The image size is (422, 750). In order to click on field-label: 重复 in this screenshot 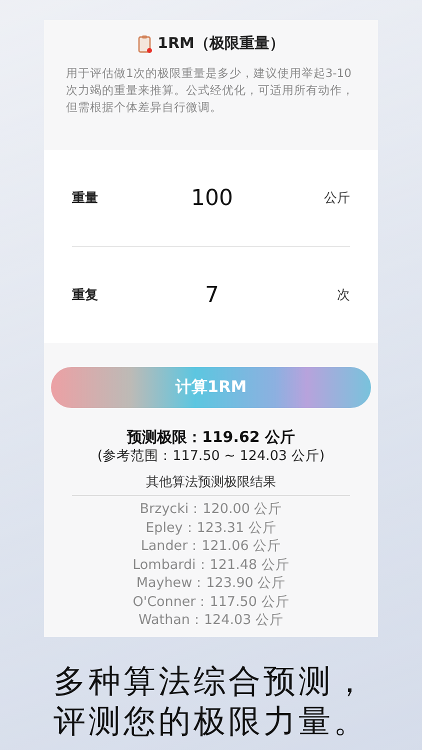, I will do `click(85, 295)`.